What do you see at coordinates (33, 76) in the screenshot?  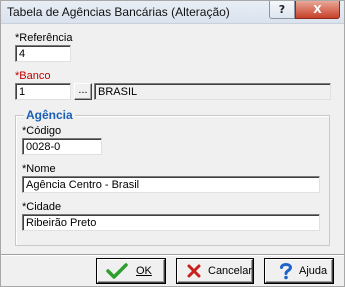 I see `banco-label: *Banco` at bounding box center [33, 76].